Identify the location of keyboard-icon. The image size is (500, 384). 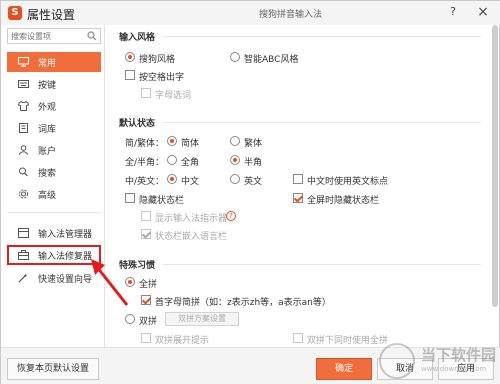
(23, 84).